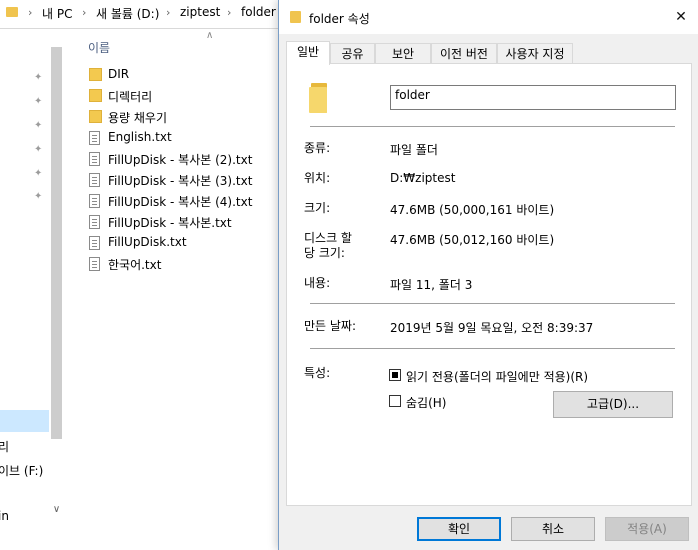  I want to click on contains-value: 파일 11, 폴더 3, so click(431, 285).